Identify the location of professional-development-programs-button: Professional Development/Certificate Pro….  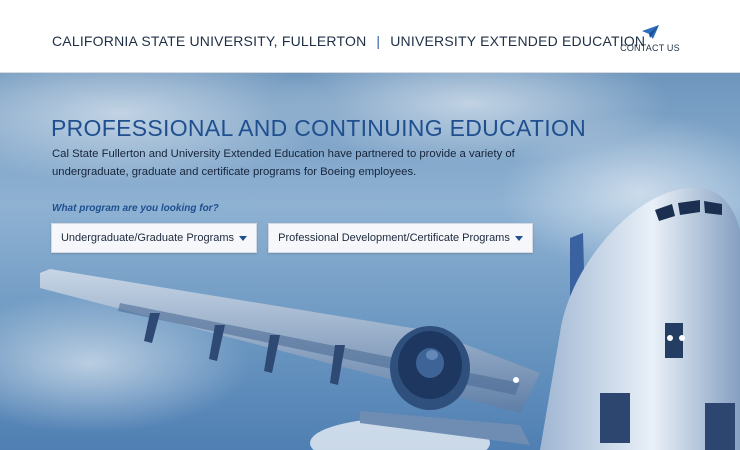
(400, 238).